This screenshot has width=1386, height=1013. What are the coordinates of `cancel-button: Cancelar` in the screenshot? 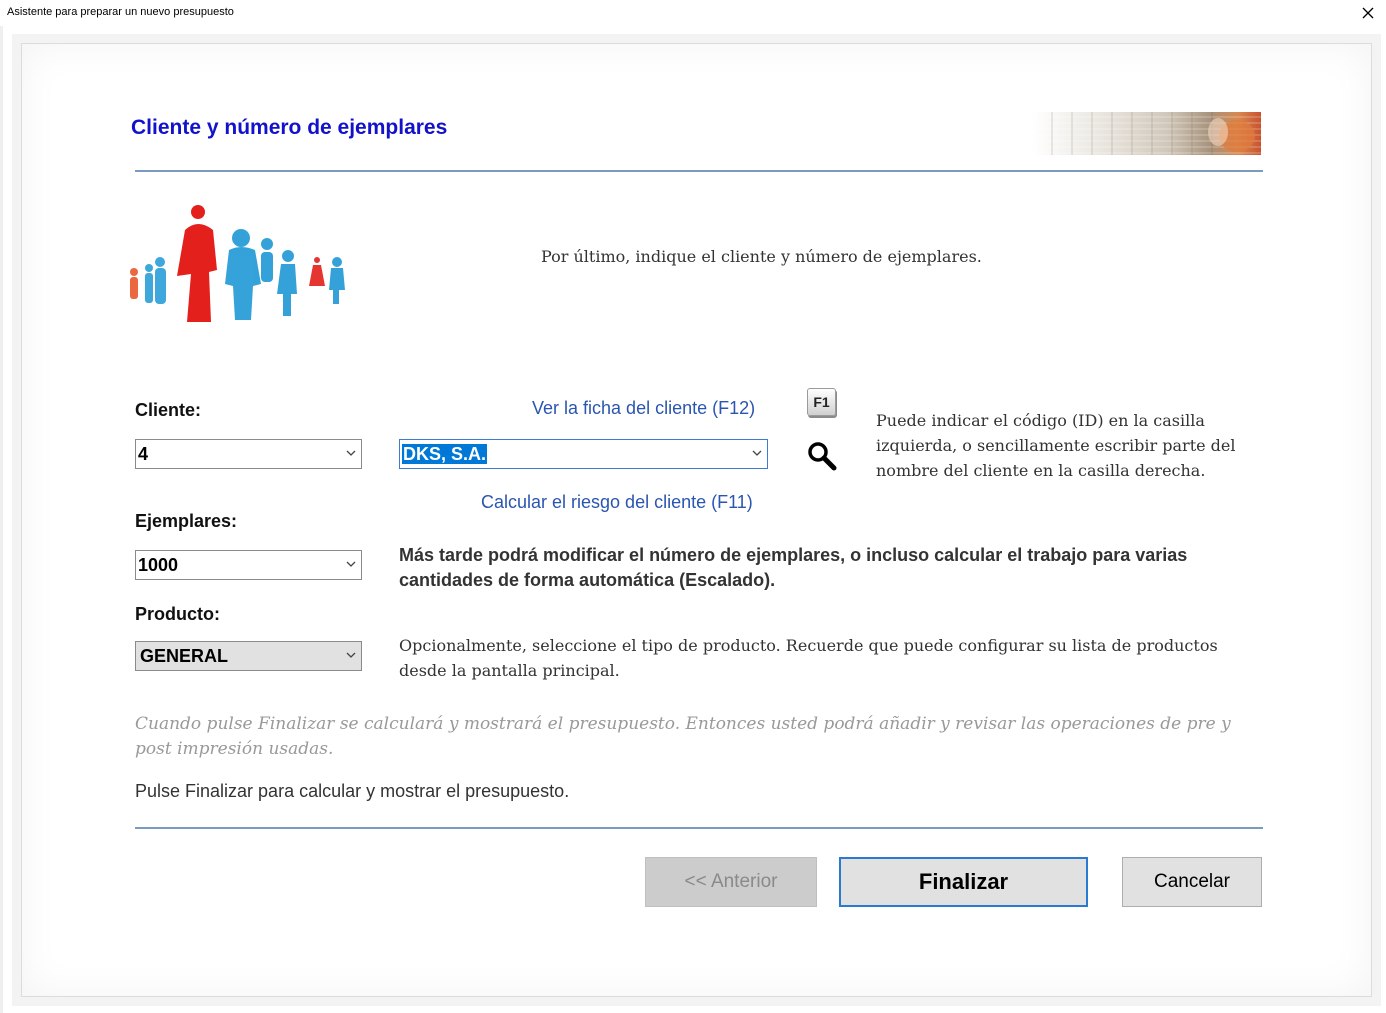 It's located at (1192, 882).